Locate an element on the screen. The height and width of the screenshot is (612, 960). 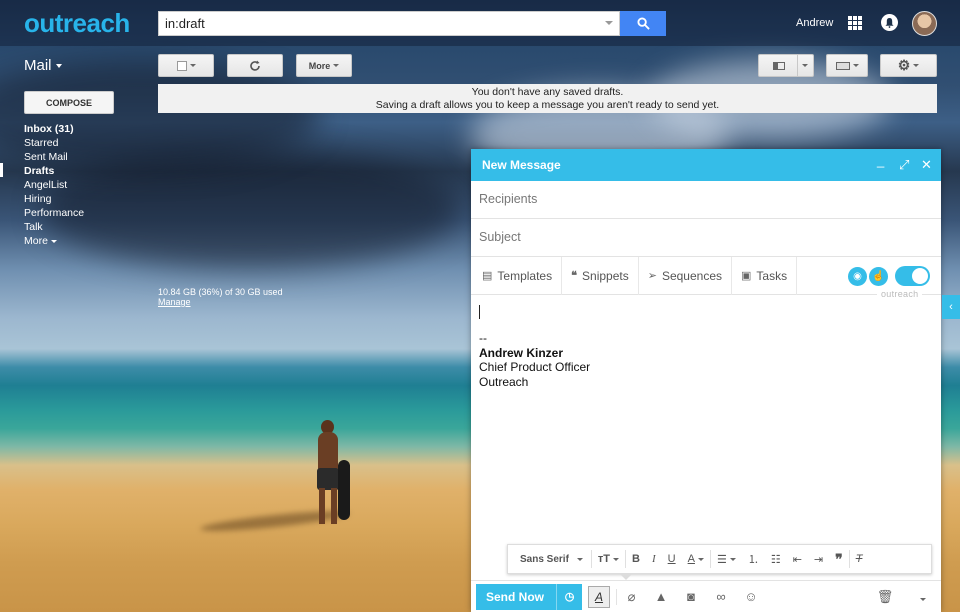
quote-icon: ❞ is located at coordinates (839, 558).